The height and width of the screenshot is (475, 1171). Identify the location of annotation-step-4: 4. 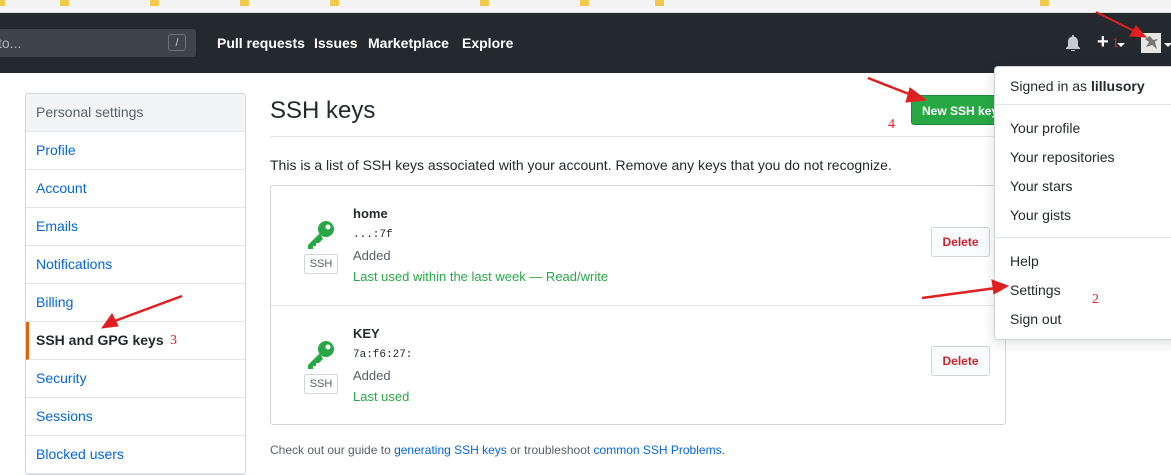
(891, 124).